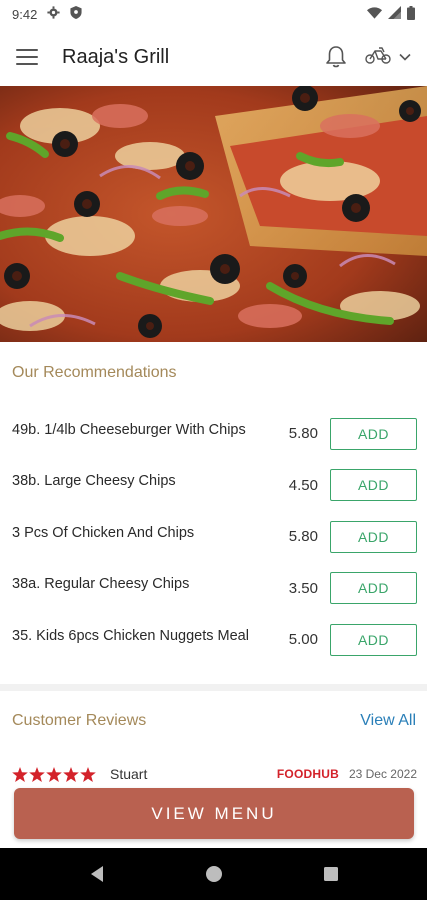  I want to click on app-bar: Raaja's Grill, so click(213, 57).